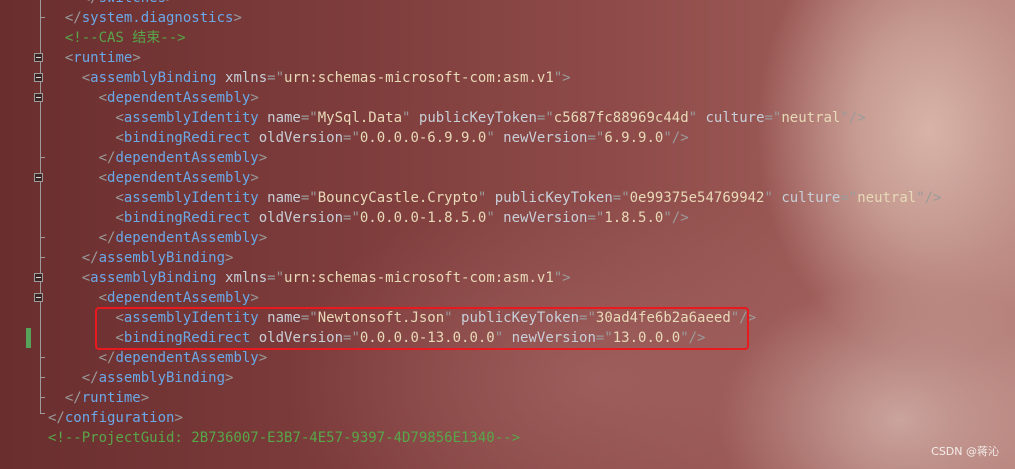 This screenshot has width=1015, height=469. I want to click on fold-toggle-runtime-icon, so click(38, 57).